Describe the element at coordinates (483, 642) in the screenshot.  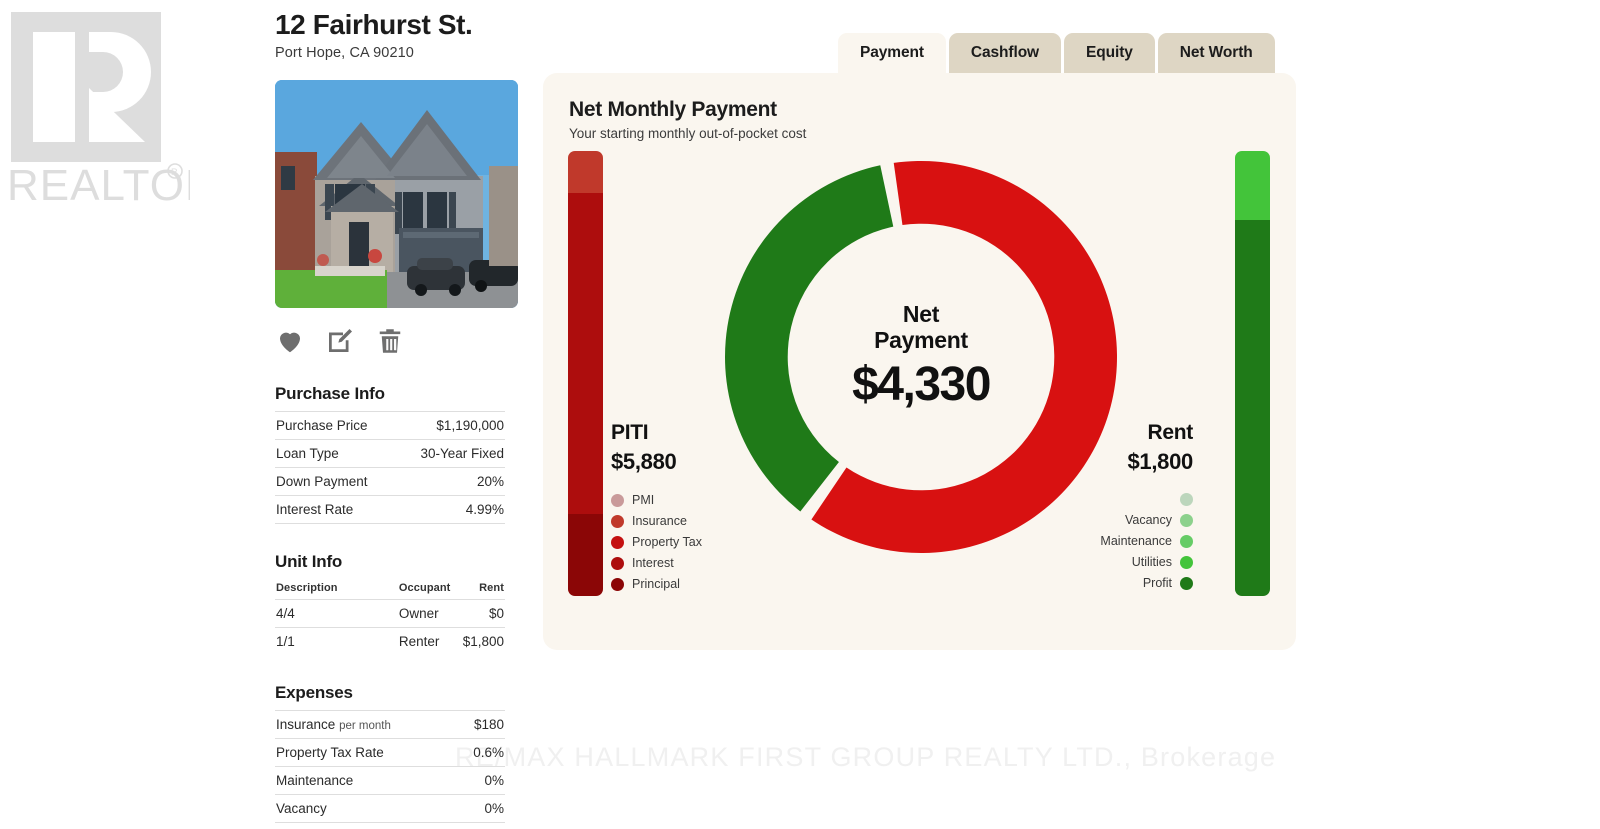
I see `cell-rent: $1,800` at that location.